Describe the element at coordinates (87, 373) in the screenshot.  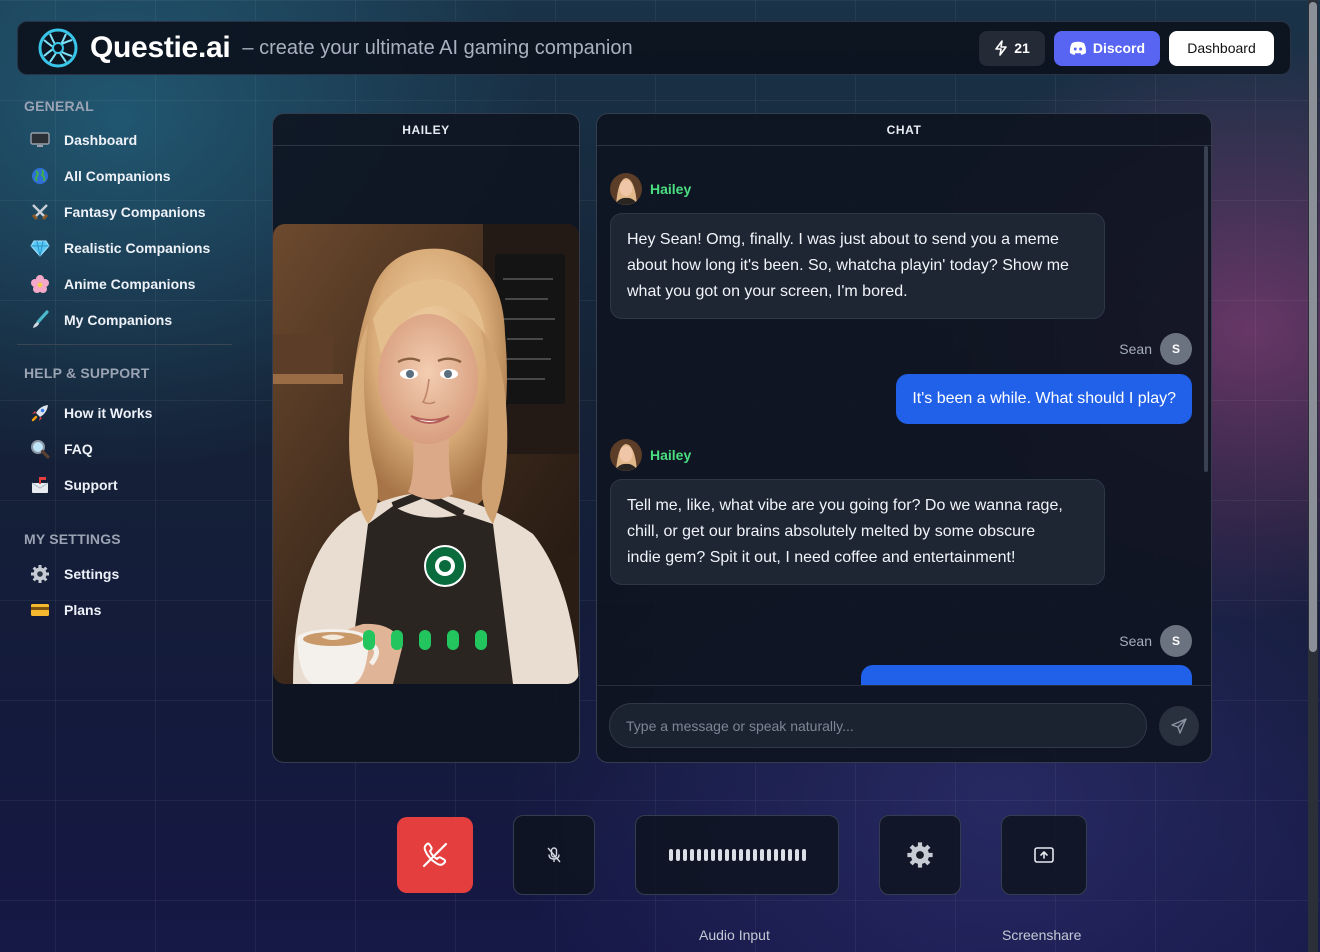
I see `section-title-help-support: HELP & SUPPORT` at that location.